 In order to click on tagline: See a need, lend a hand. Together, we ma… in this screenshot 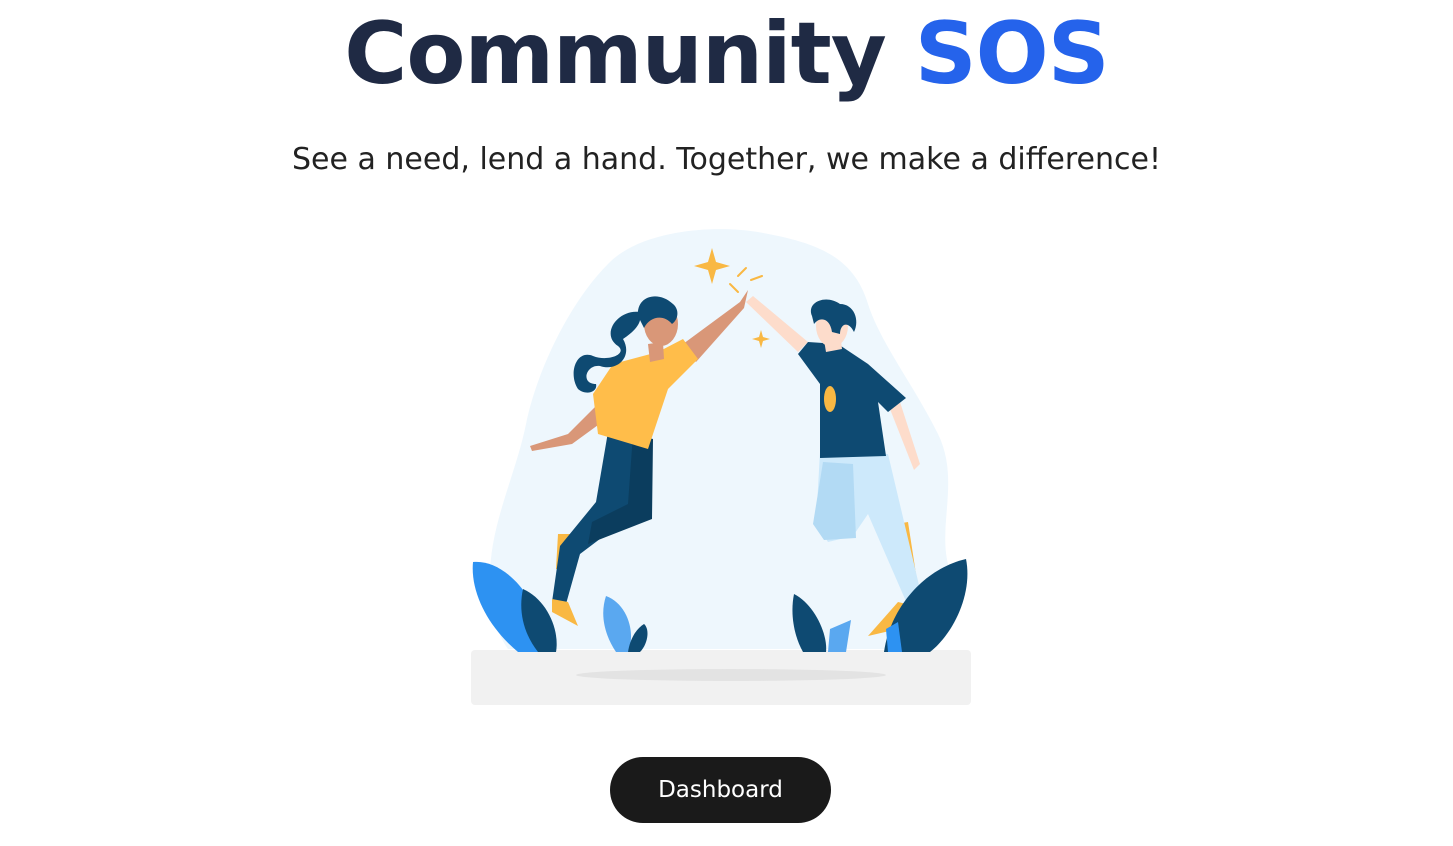, I will do `click(726, 159)`.